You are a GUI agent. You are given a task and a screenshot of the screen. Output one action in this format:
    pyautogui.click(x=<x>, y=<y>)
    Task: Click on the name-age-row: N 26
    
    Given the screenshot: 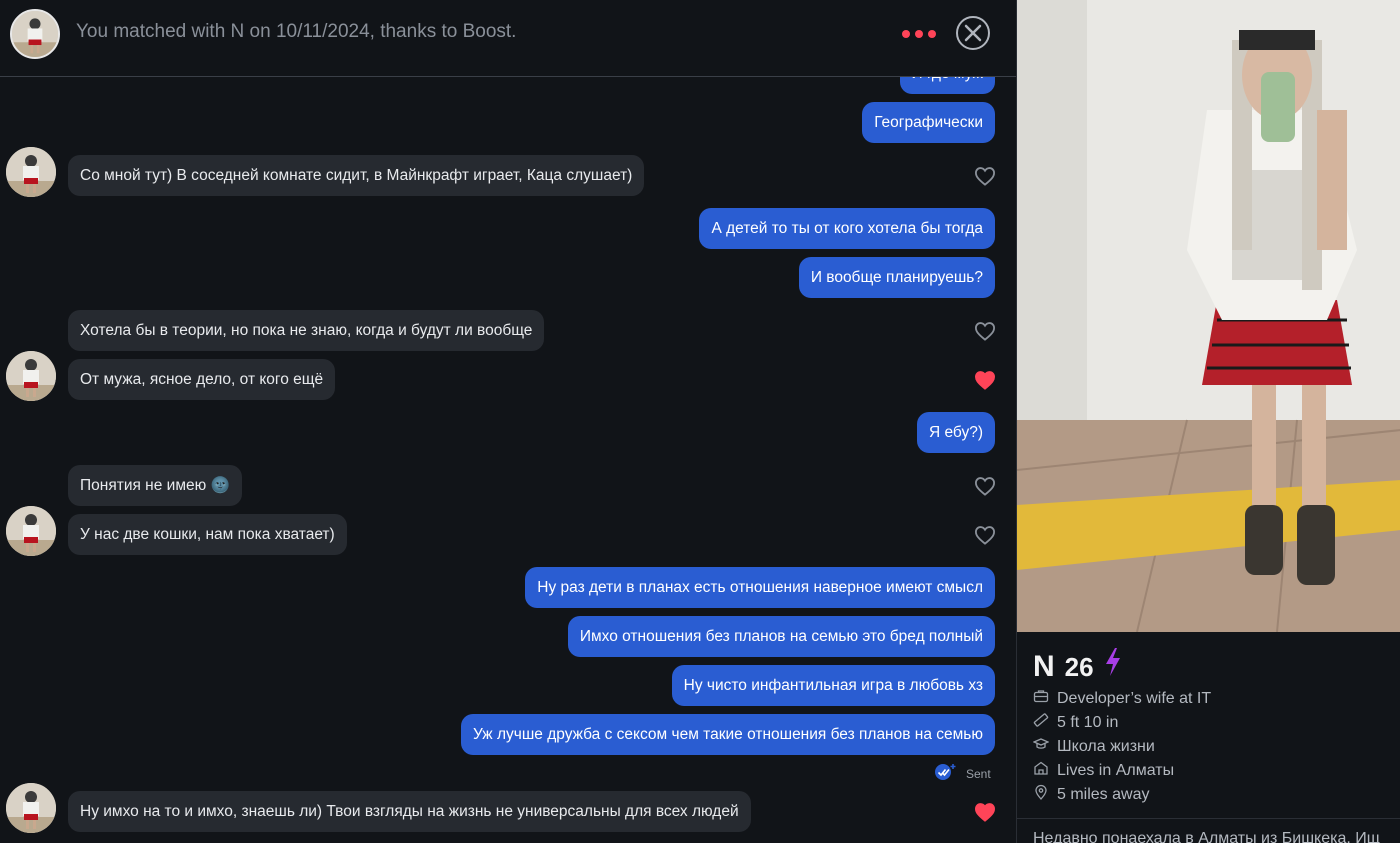 What is the action you would take?
    pyautogui.click(x=1077, y=666)
    